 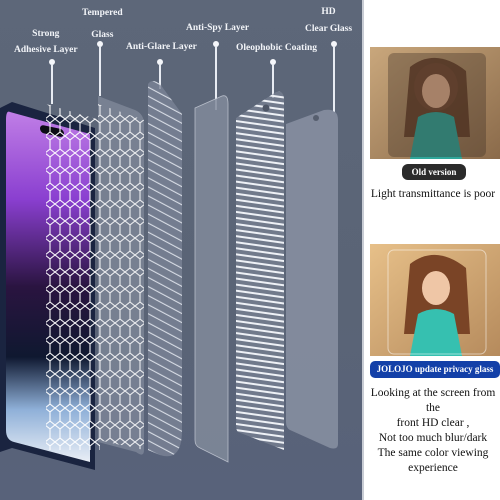 I want to click on old-version-caption: Light transmittance is poor, so click(x=433, y=194).